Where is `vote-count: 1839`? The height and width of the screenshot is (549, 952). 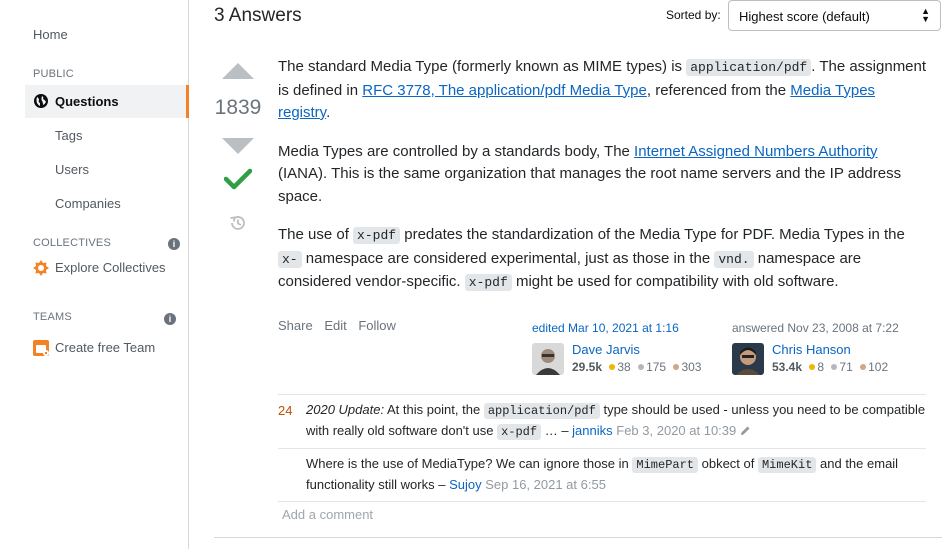
vote-count: 1839 is located at coordinates (238, 107).